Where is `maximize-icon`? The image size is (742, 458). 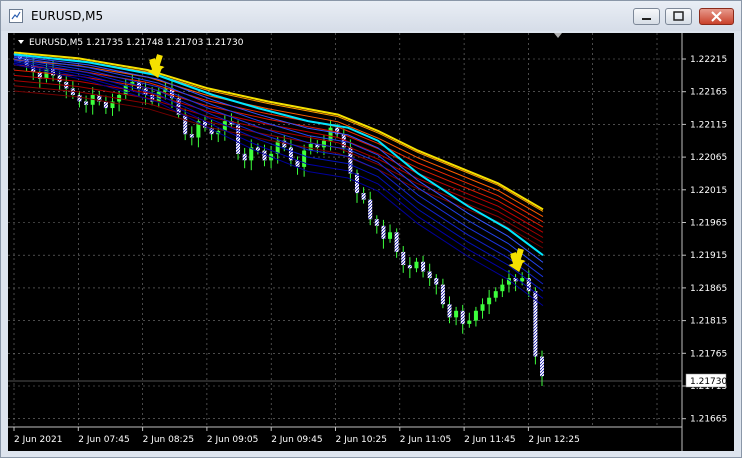 maximize-icon is located at coordinates (678, 16).